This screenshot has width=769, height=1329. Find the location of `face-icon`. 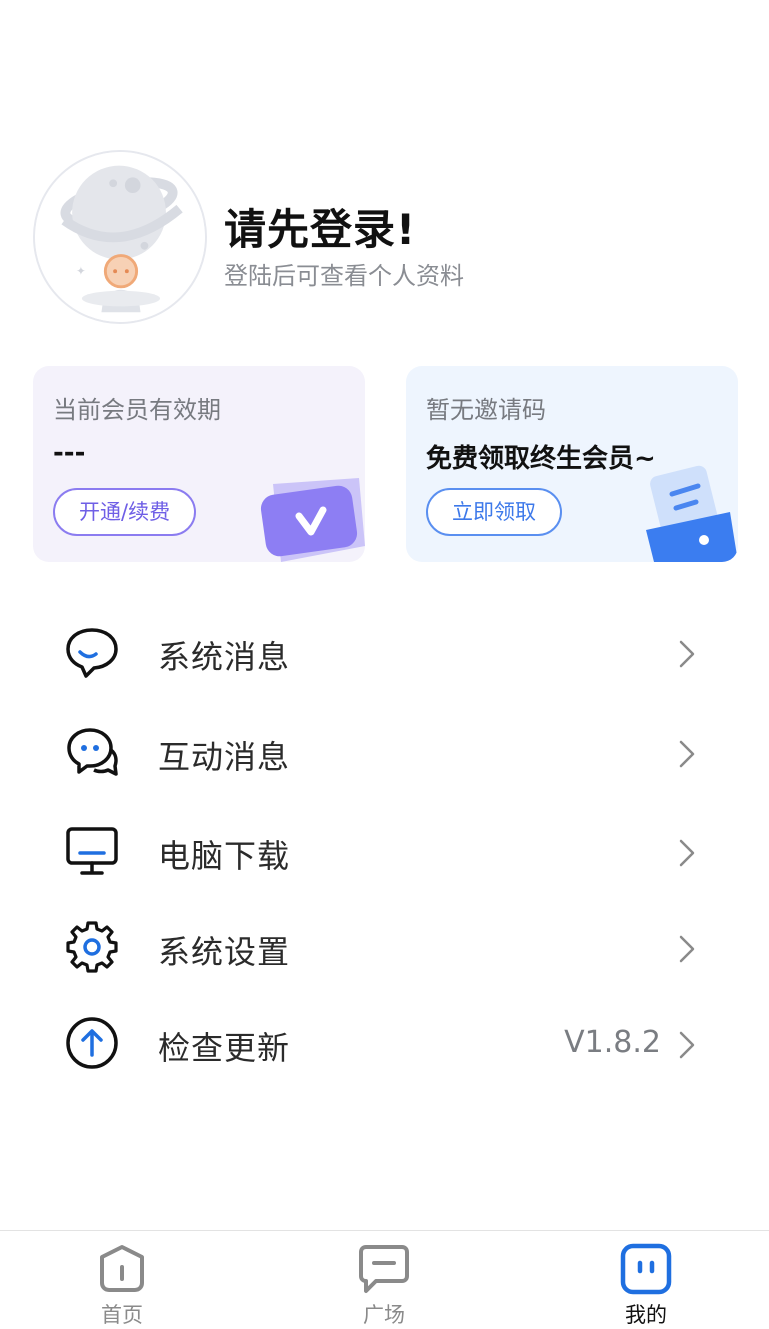

face-icon is located at coordinates (646, 1269).